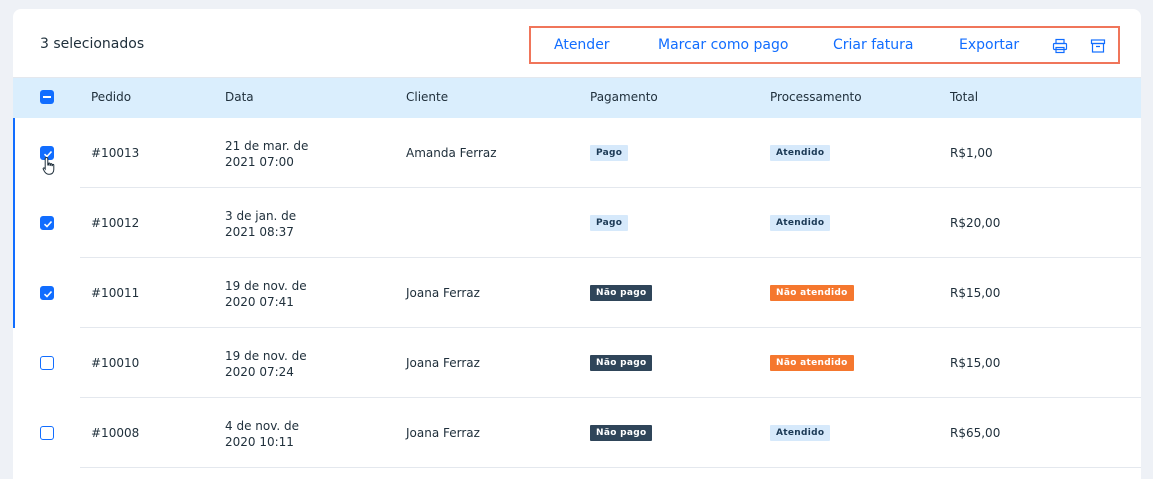  What do you see at coordinates (259, 442) in the screenshot?
I see `order-date-line2: 2020 10:11` at bounding box center [259, 442].